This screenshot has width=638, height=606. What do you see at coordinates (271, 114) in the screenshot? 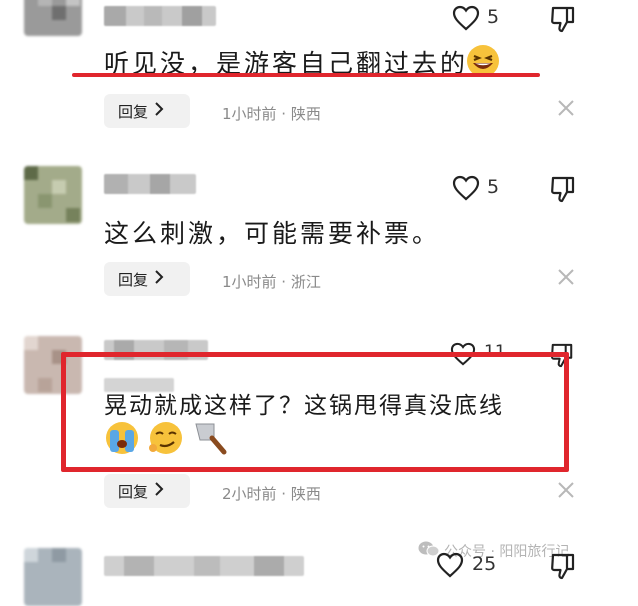
I see `comment-meta: 1小时前 · 陕西` at bounding box center [271, 114].